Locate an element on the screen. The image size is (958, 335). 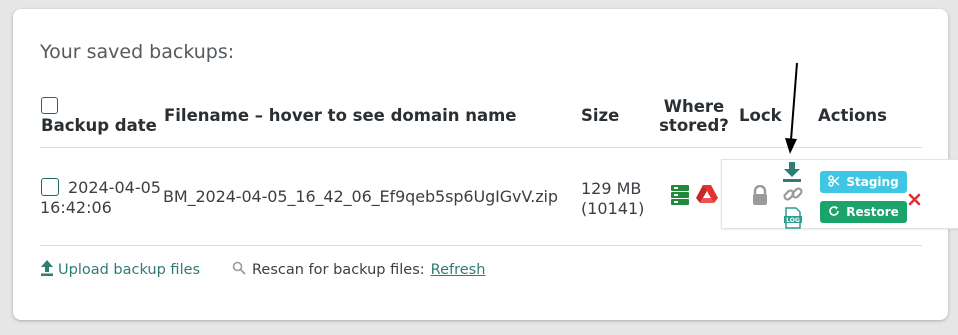
annotation-arrow is located at coordinates (791, 108).